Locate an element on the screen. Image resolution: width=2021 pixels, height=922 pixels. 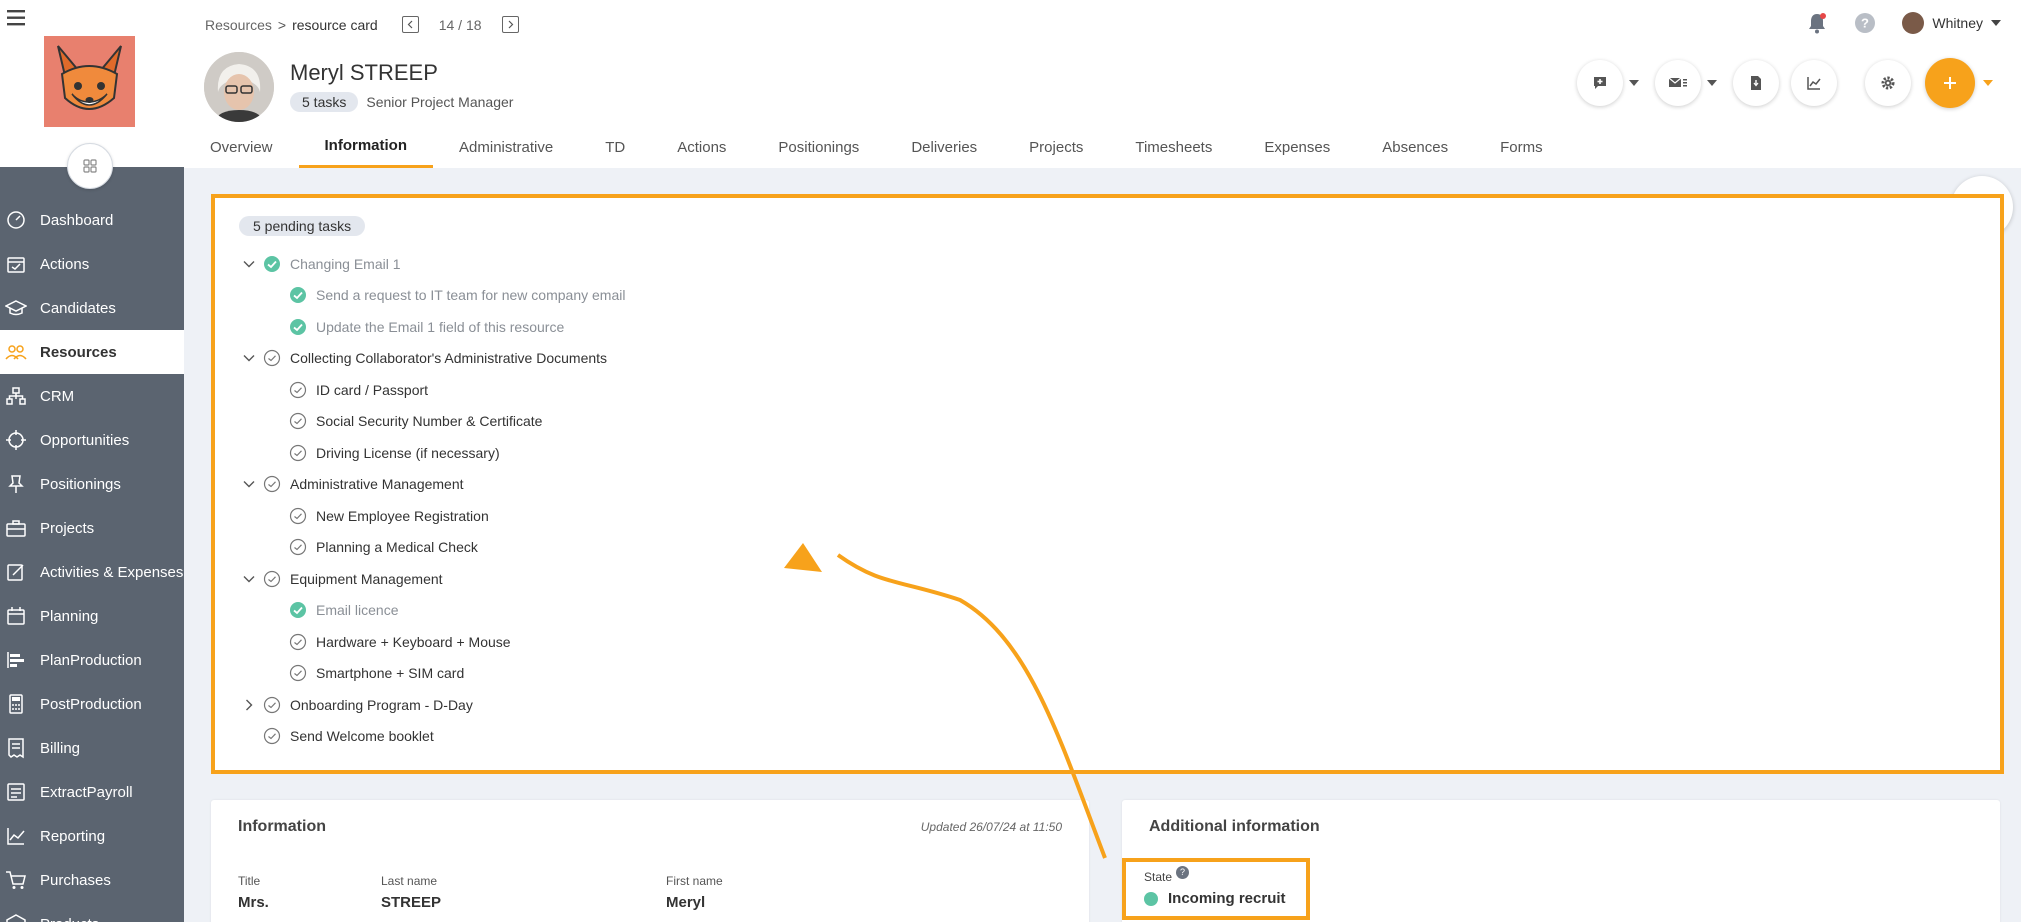
last-name-field: Last name STREEP is located at coordinates (411, 892).